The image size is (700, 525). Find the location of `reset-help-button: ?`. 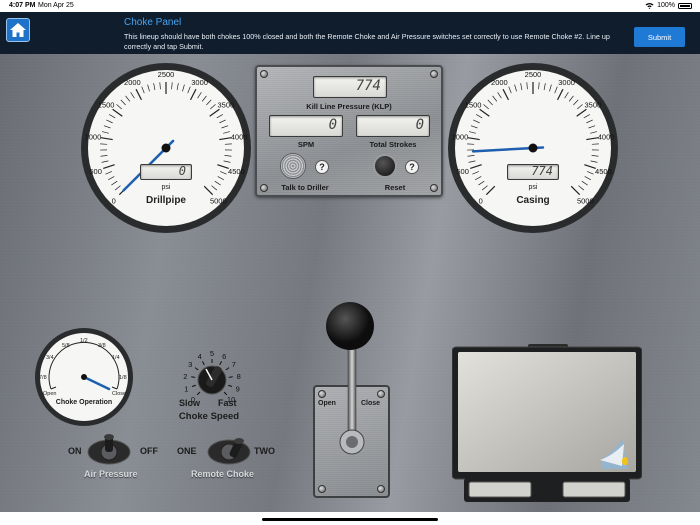

reset-help-button: ? is located at coordinates (412, 167).